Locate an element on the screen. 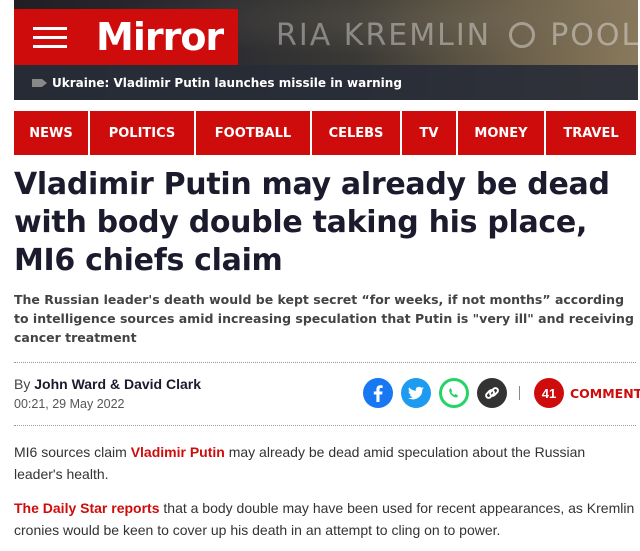  video-camera-icon is located at coordinates (39, 82).